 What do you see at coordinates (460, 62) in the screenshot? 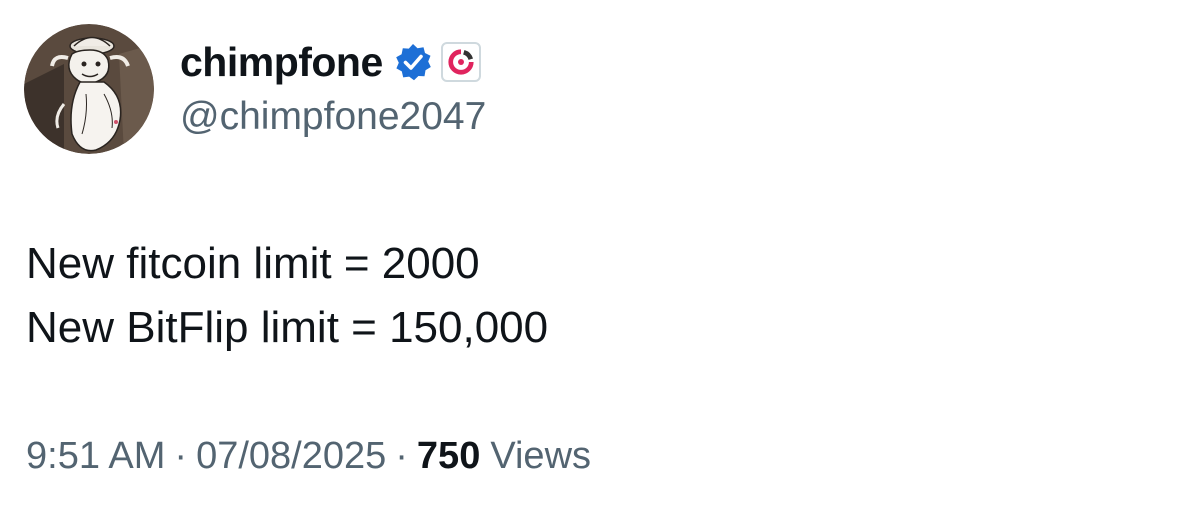
I see `affiliate-logo-icon` at bounding box center [460, 62].